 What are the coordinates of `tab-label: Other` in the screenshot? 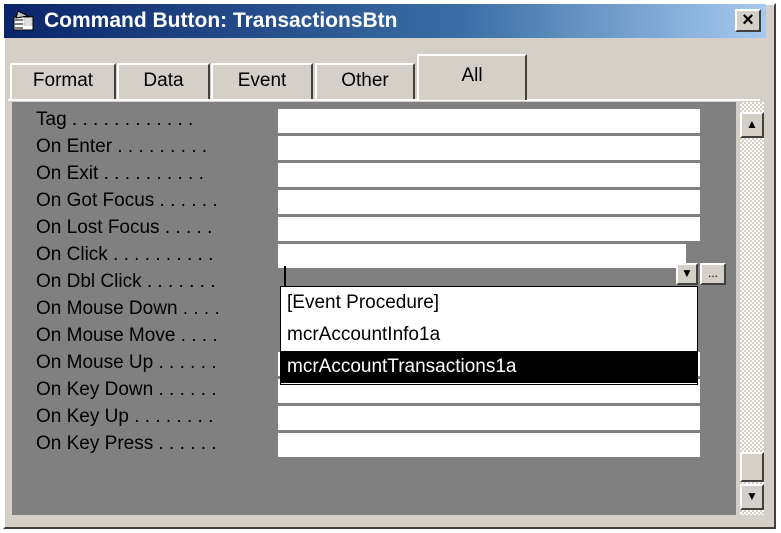 It's located at (365, 80).